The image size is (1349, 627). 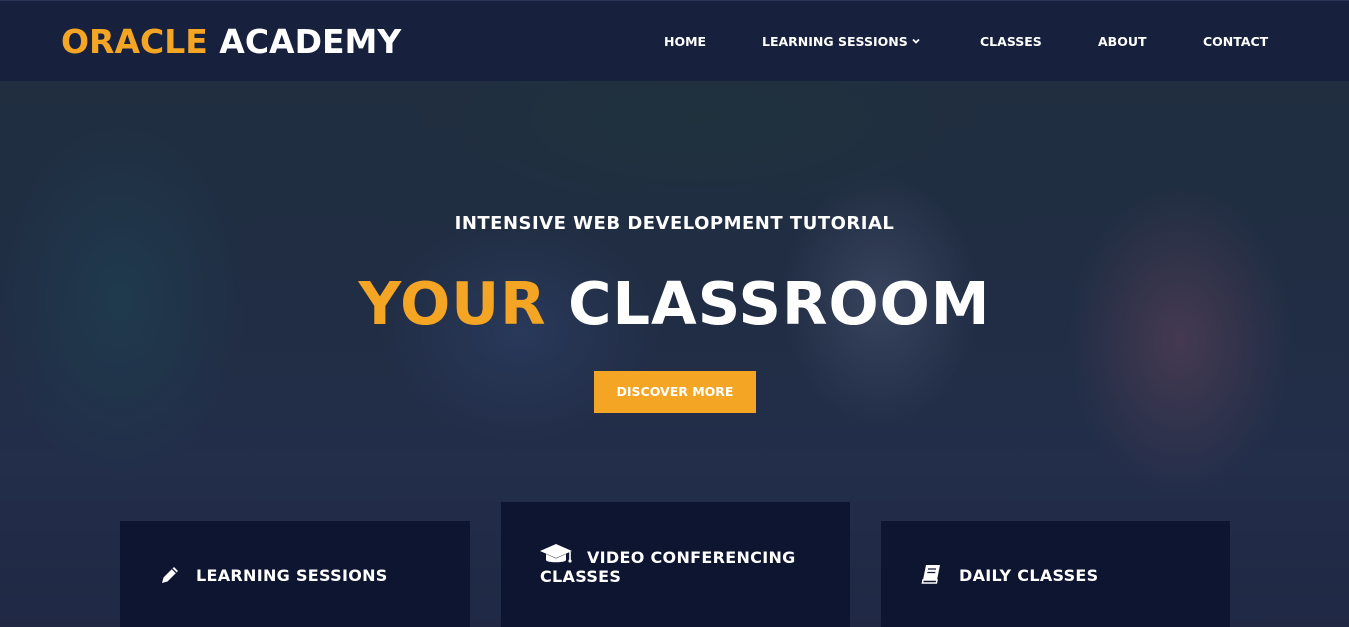 I want to click on hero-headline: YOUR CLASSROOM, so click(x=674, y=304).